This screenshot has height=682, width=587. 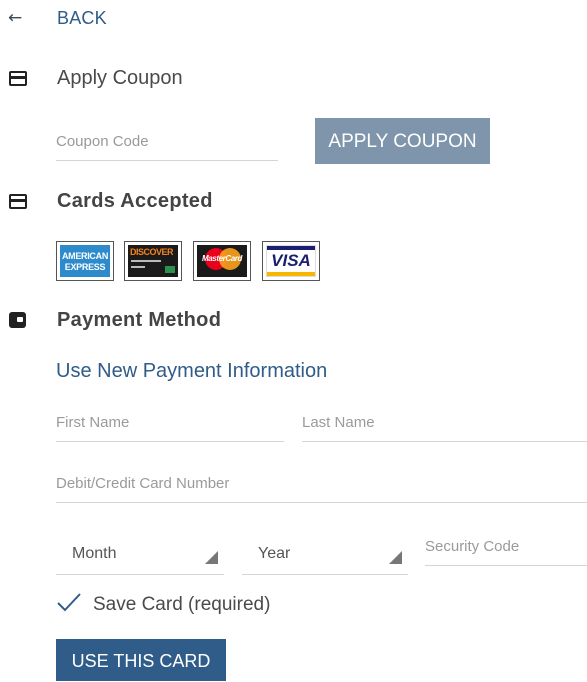 What do you see at coordinates (321, 486) in the screenshot?
I see `card-number-input` at bounding box center [321, 486].